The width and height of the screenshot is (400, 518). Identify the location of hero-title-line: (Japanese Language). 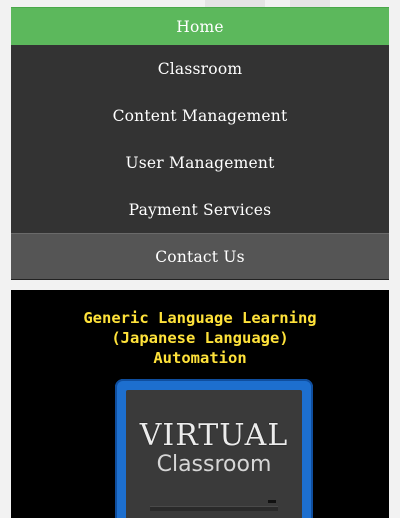
(200, 338).